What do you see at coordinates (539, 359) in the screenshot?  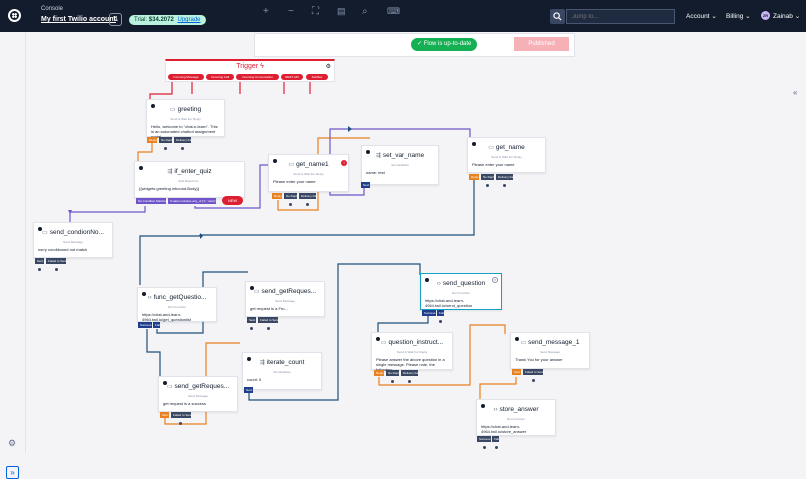 I see `widget-body: Thank You for your answer` at bounding box center [539, 359].